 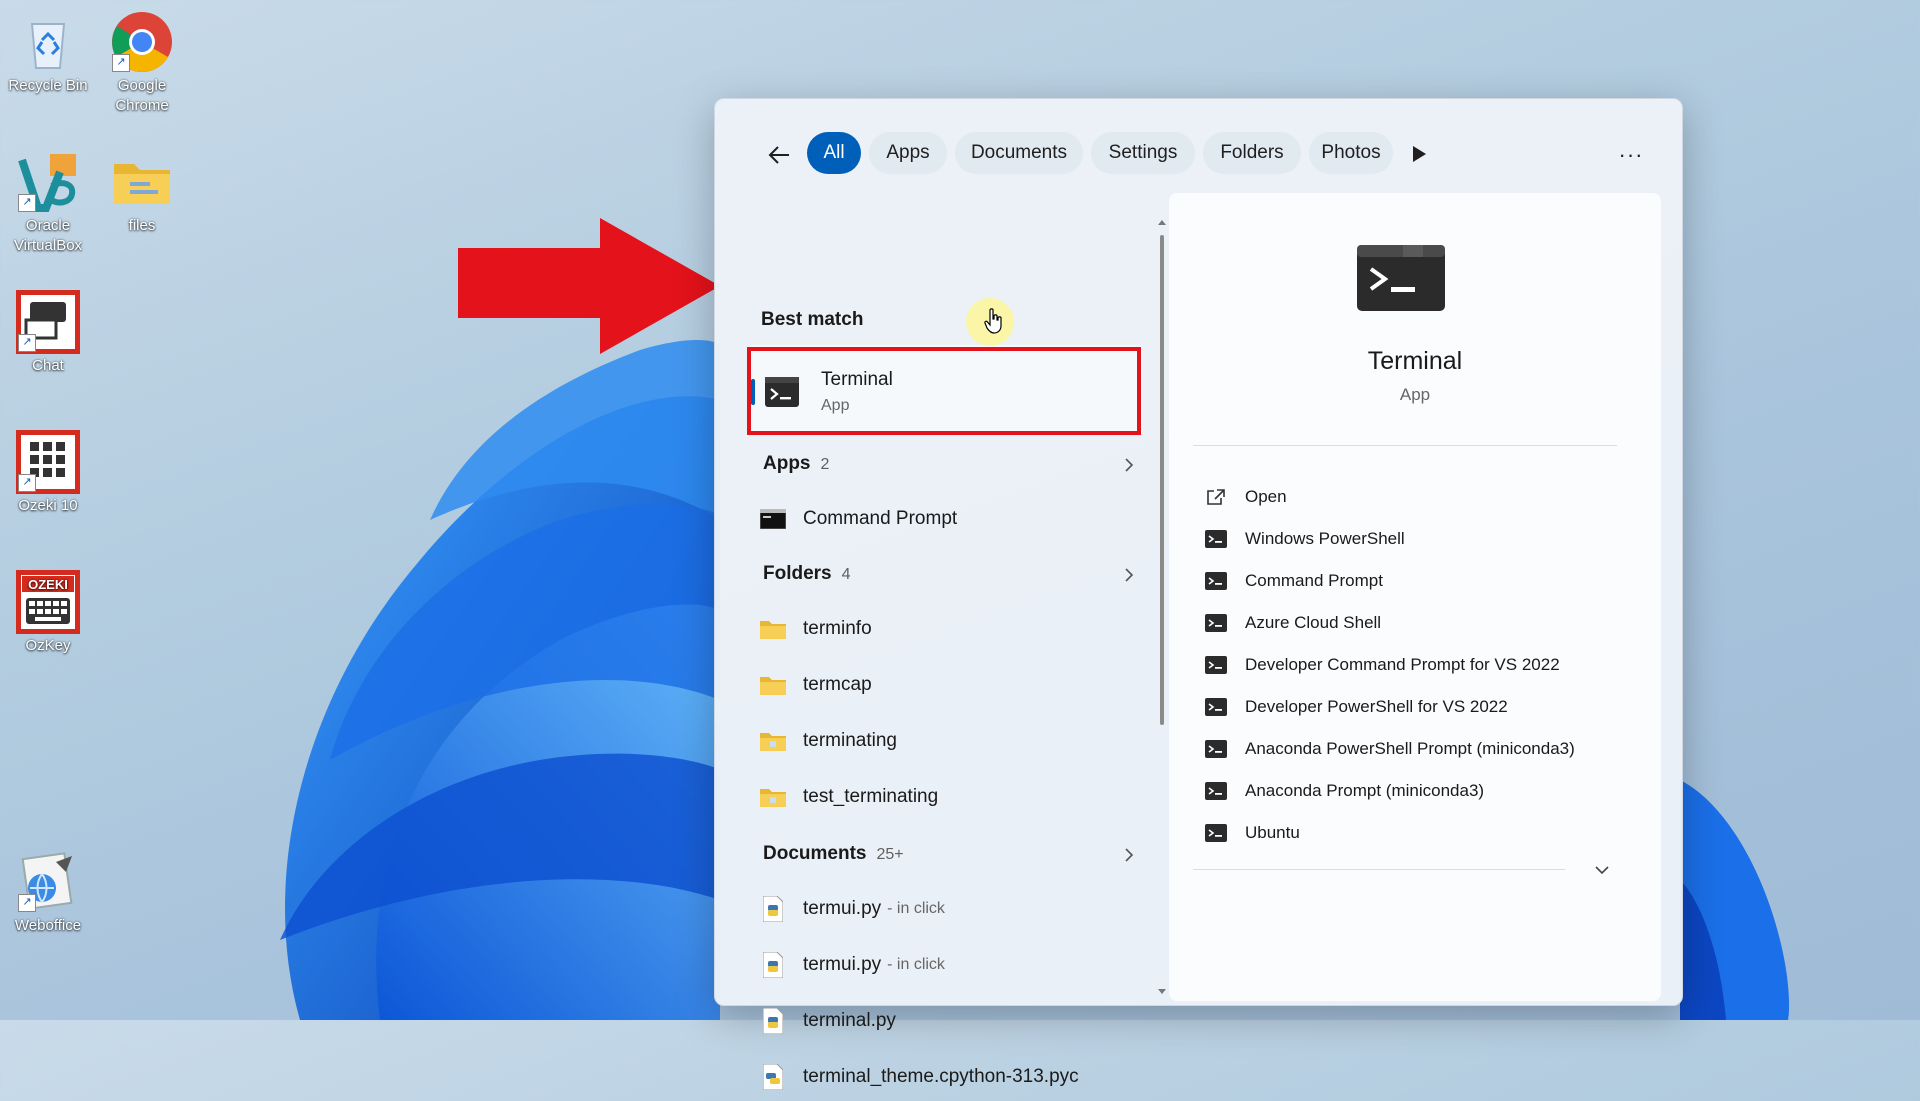 I want to click on recycle-bin-icon, so click(x=48, y=42).